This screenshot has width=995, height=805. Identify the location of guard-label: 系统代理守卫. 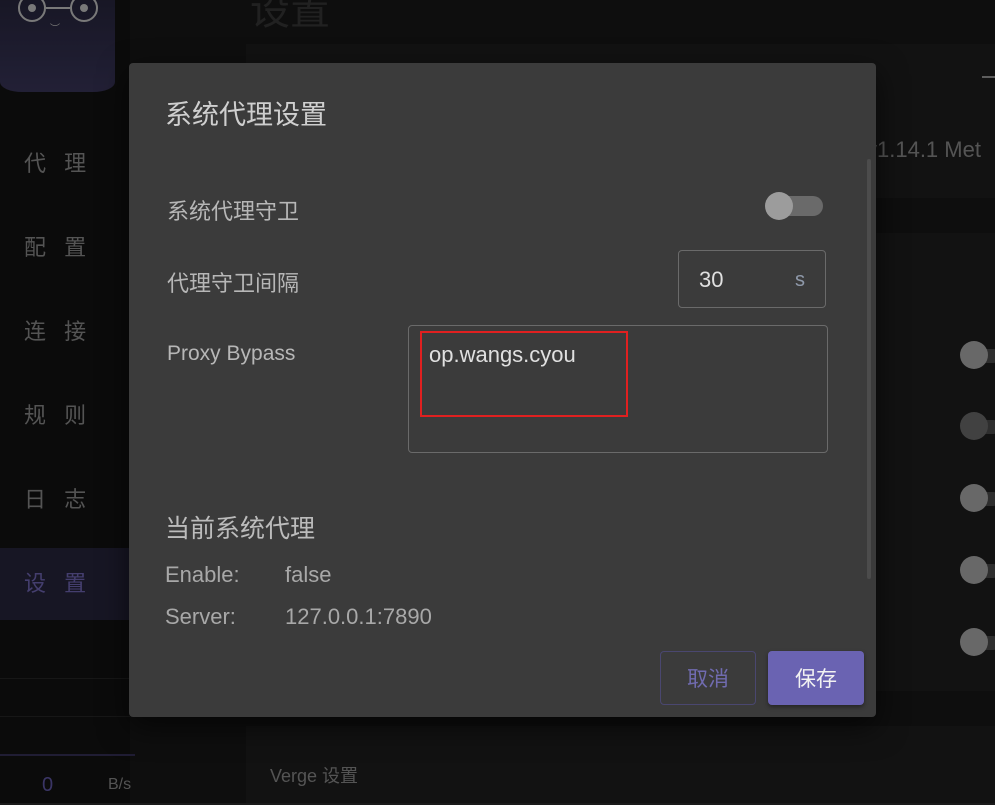
(233, 211).